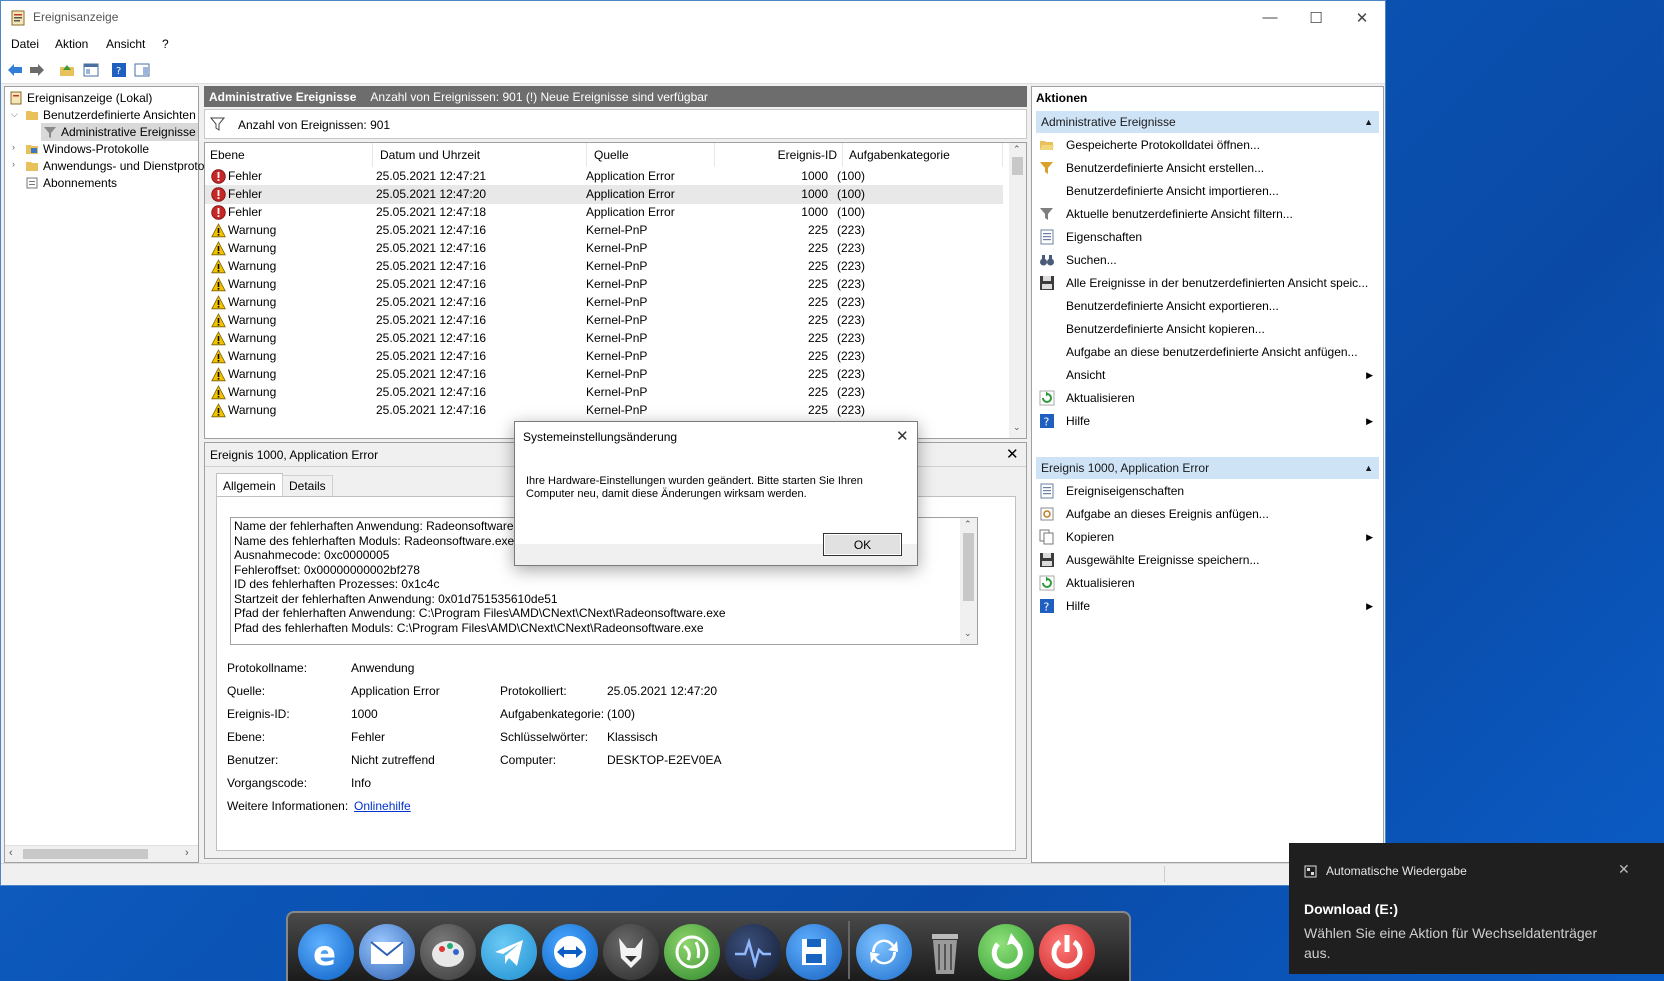  I want to click on chevron-down-icon: ⌵, so click(14, 114).